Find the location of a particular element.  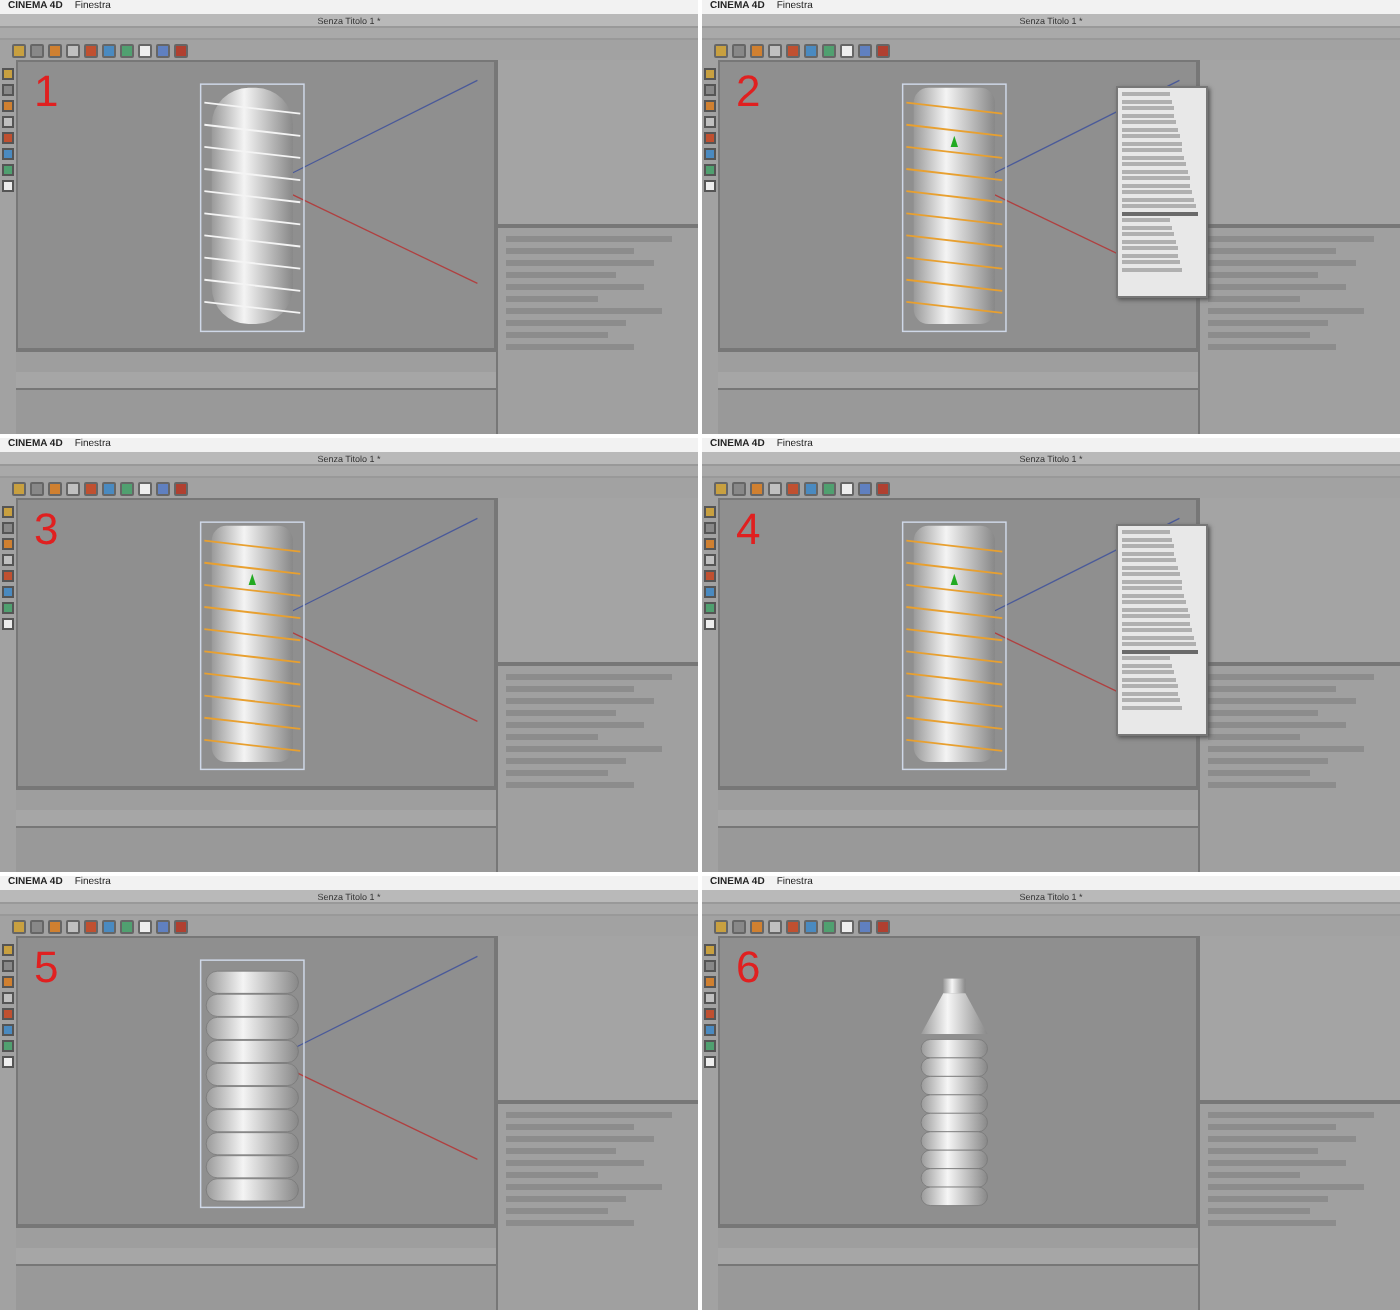

step-number: 3 is located at coordinates (46, 530).